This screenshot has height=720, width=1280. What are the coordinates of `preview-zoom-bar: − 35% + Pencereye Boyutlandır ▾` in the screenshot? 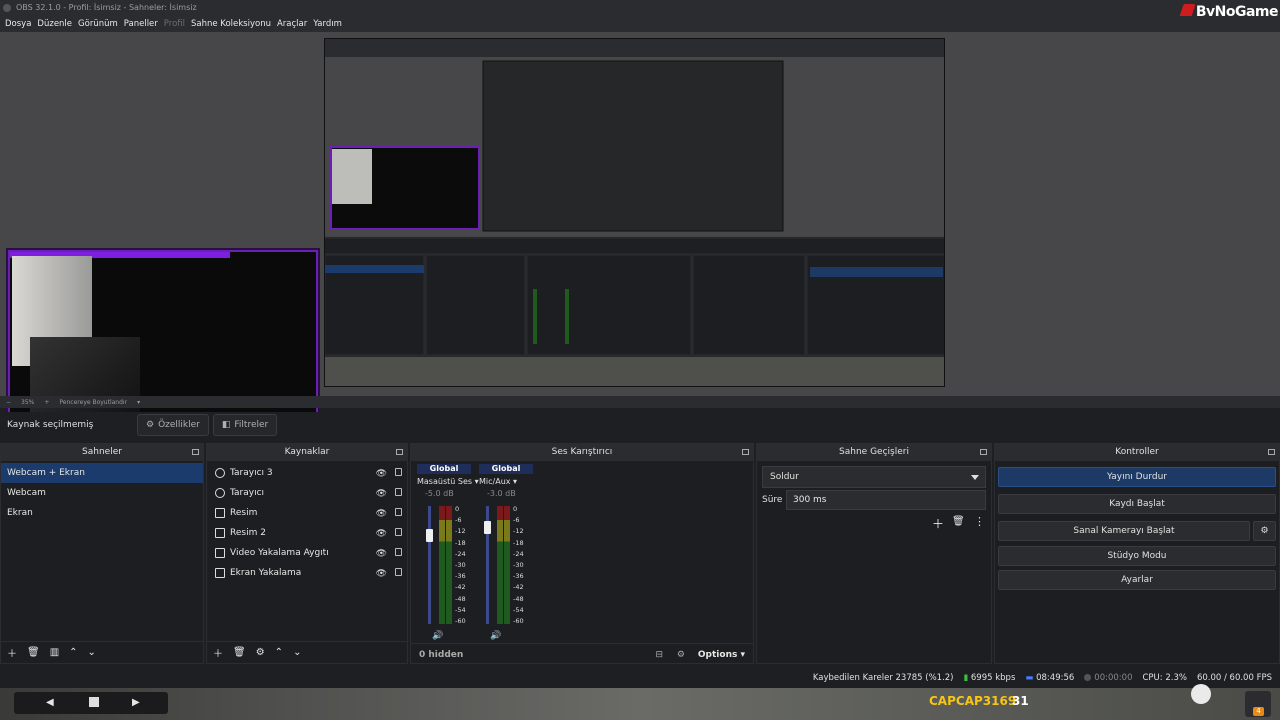 It's located at (640, 402).